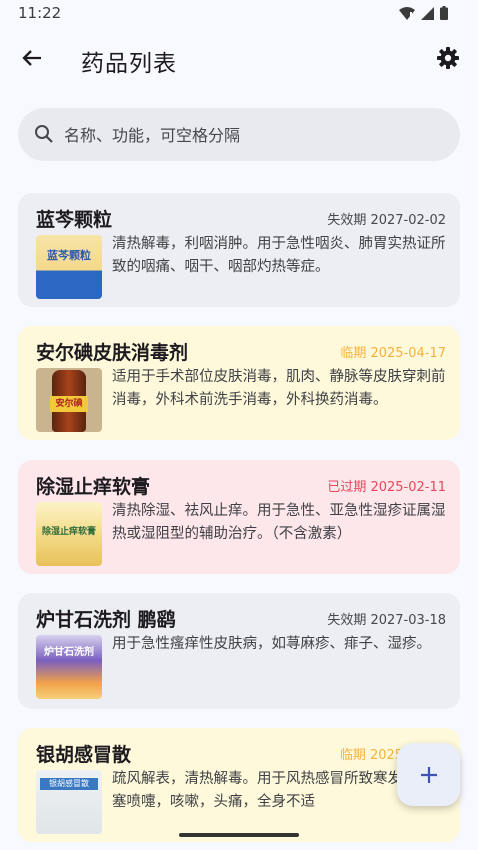 This screenshot has width=478, height=850. What do you see at coordinates (386, 620) in the screenshot?
I see `expiry-date: 失效期 2027-03-18` at bounding box center [386, 620].